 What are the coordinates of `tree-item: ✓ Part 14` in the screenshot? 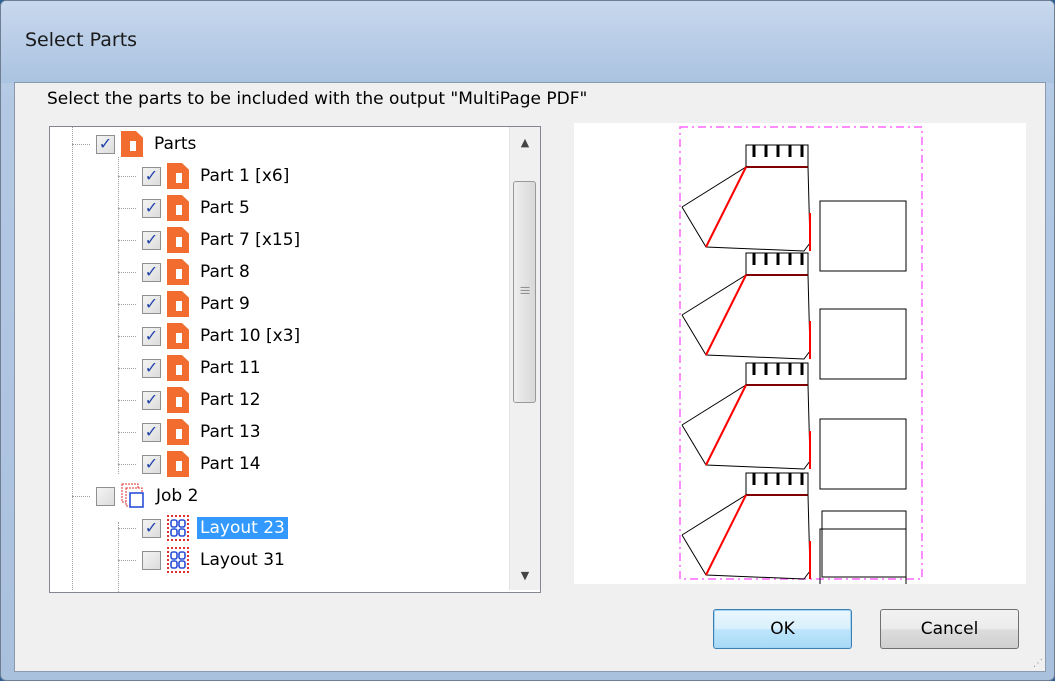 It's located at (203, 464).